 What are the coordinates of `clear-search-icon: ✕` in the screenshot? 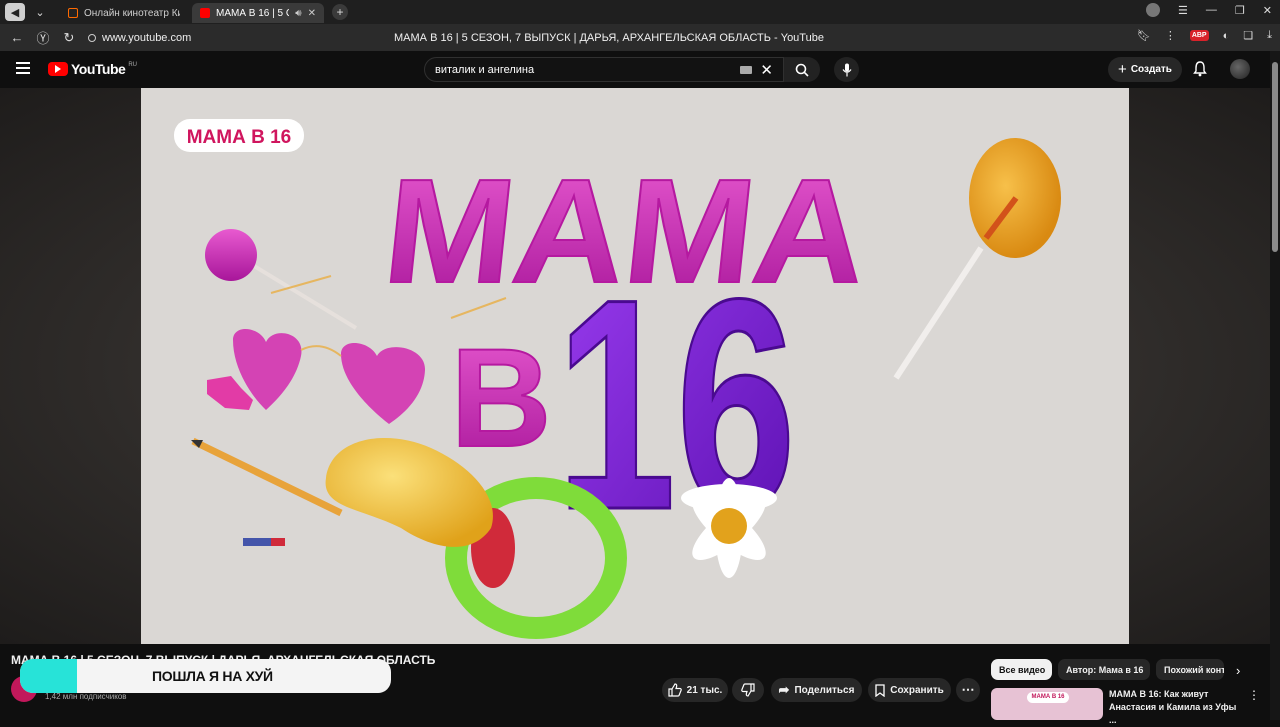 It's located at (766, 70).